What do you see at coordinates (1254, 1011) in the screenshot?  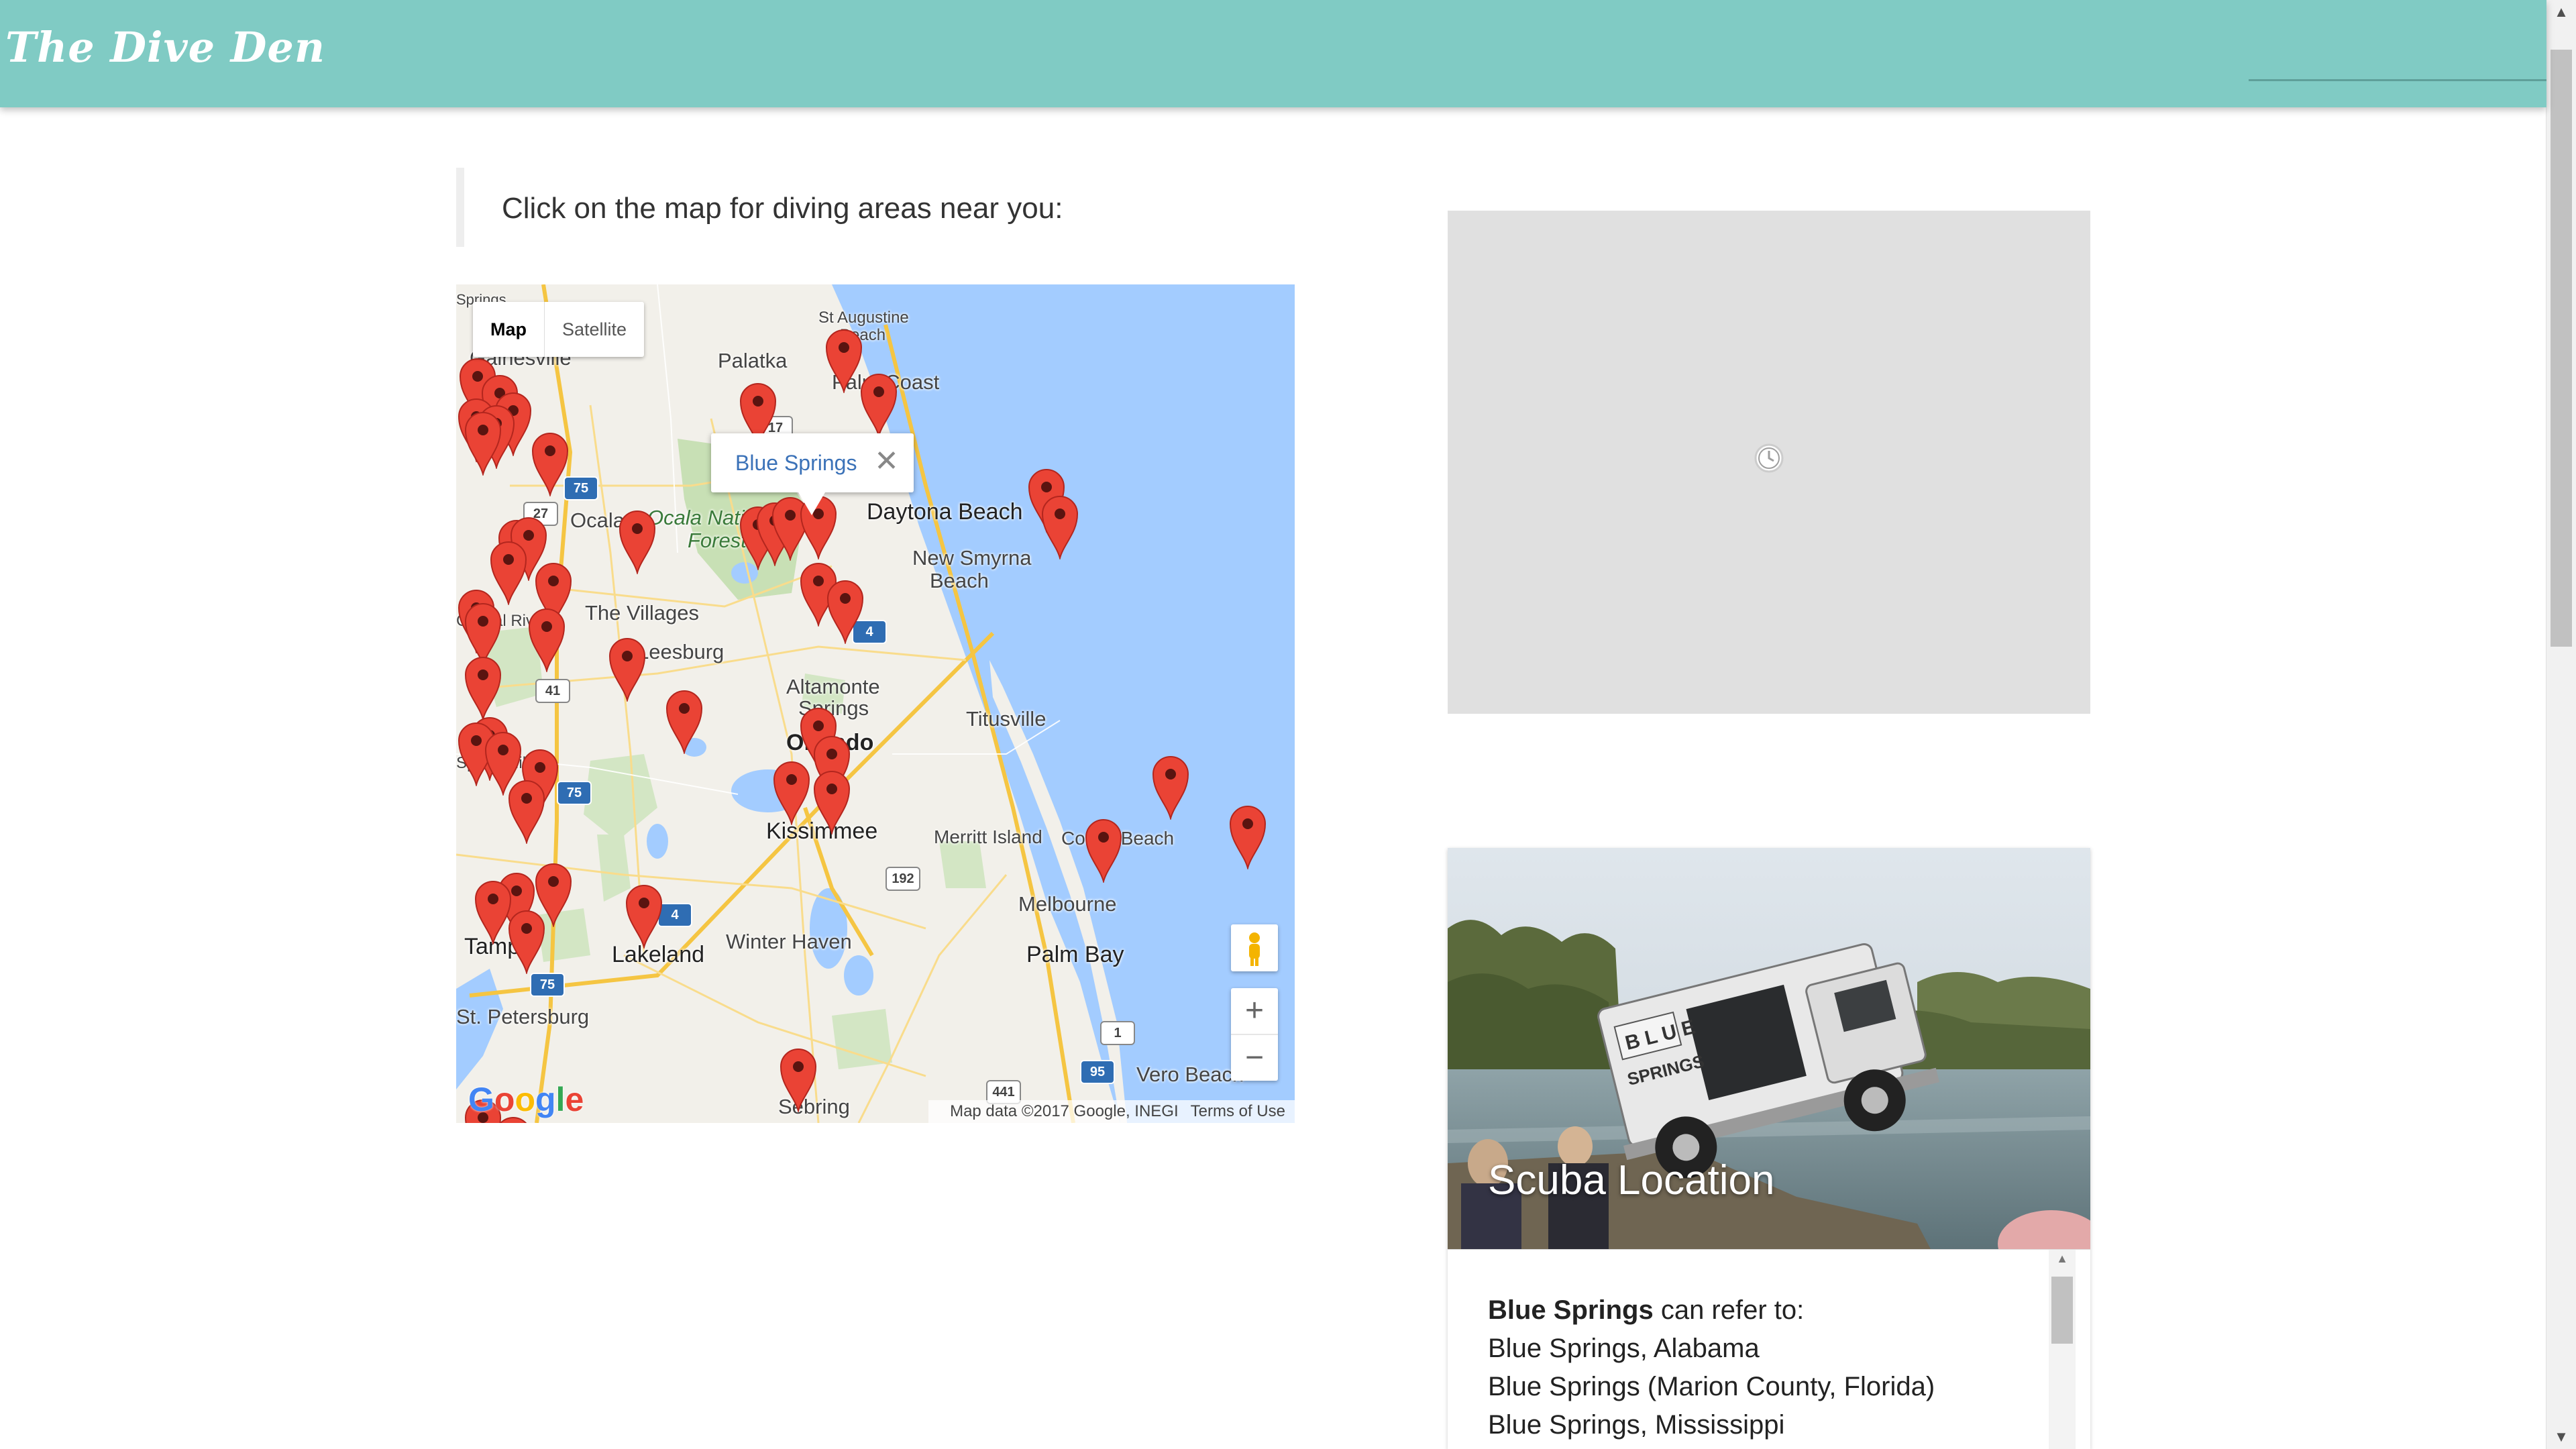 I see `zoom-in-button: +` at bounding box center [1254, 1011].